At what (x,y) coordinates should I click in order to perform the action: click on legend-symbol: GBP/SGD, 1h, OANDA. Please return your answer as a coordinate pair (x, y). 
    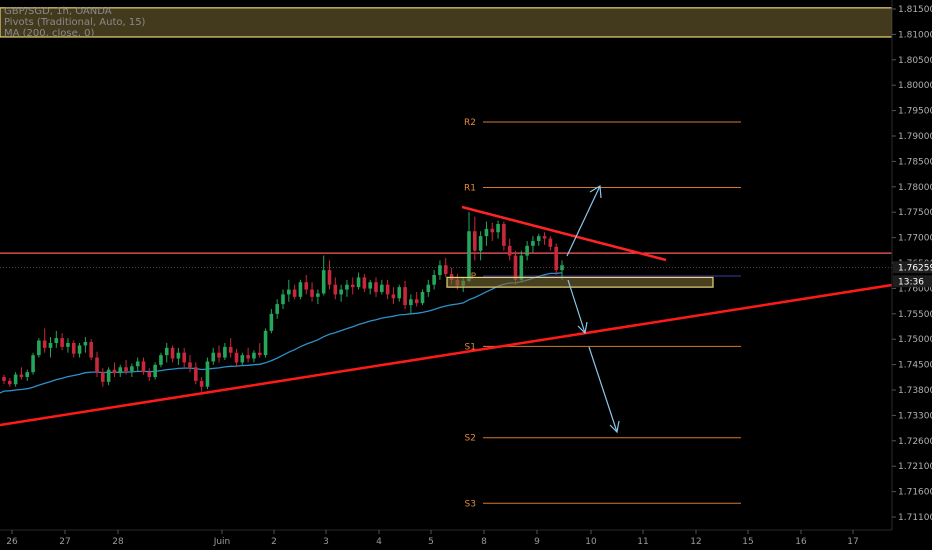
    Looking at the image, I should click on (74, 11).